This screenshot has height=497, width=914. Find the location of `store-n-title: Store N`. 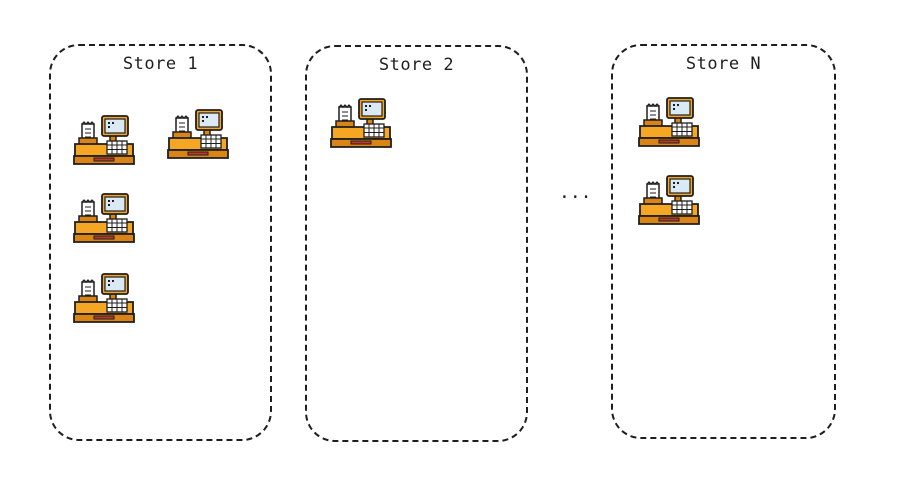

store-n-title: Store N is located at coordinates (723, 64).